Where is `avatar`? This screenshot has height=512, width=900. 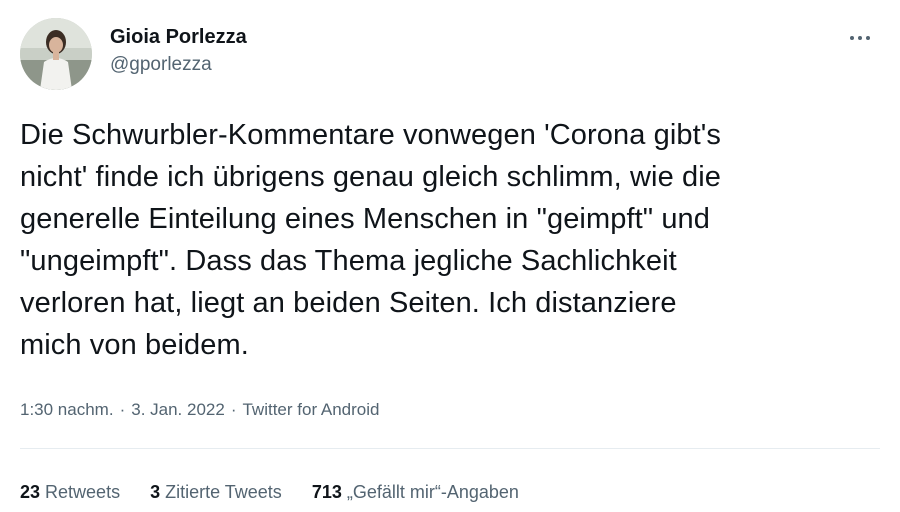 avatar is located at coordinates (56, 54).